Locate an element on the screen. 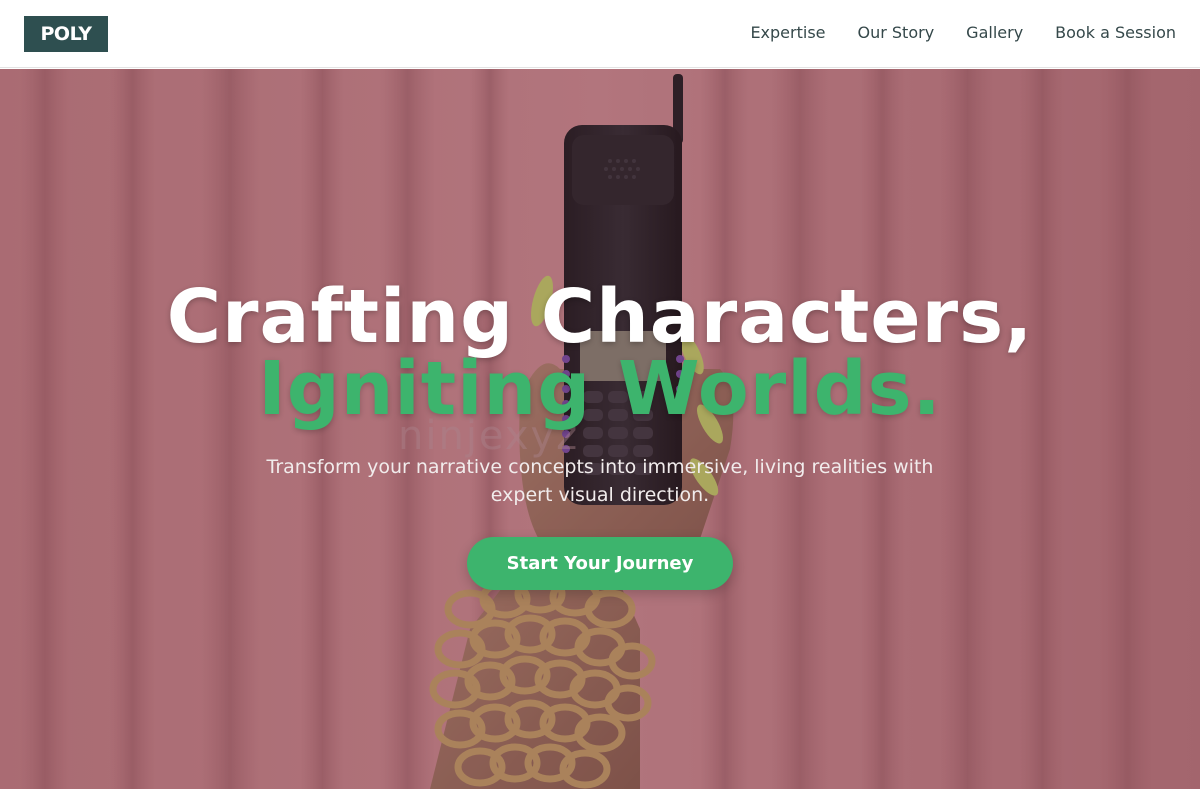 The height and width of the screenshot is (800, 1200). logo: POLY is located at coordinates (66, 34).